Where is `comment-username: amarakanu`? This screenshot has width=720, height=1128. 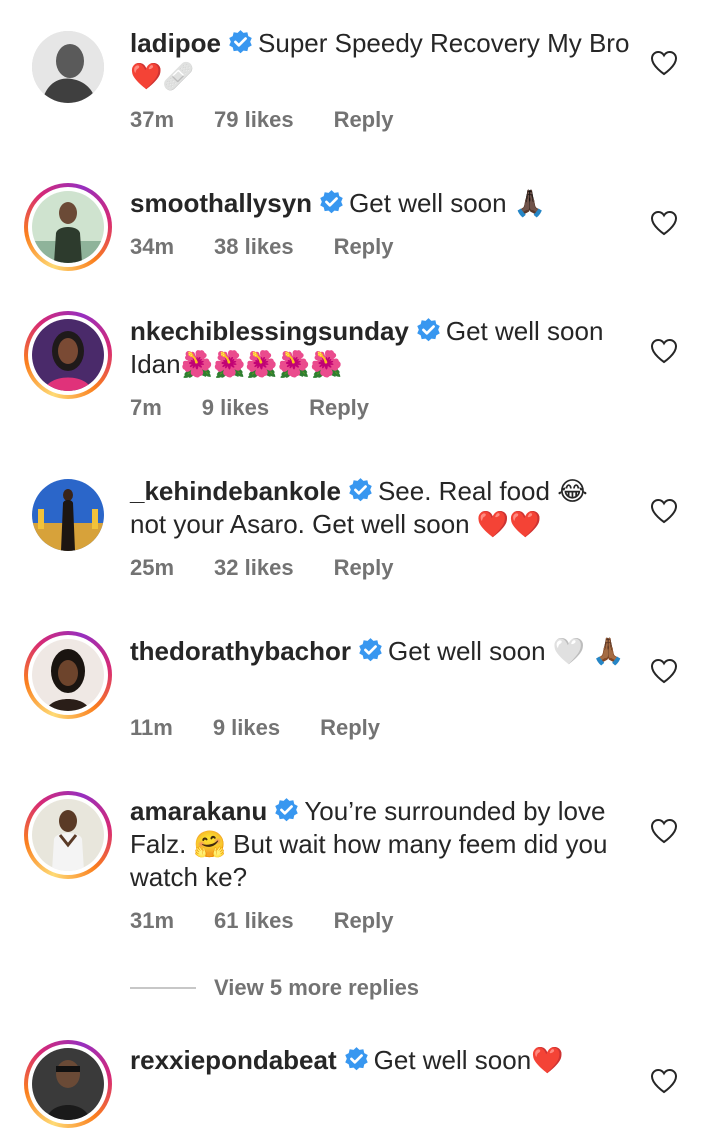
comment-username: amarakanu is located at coordinates (198, 811).